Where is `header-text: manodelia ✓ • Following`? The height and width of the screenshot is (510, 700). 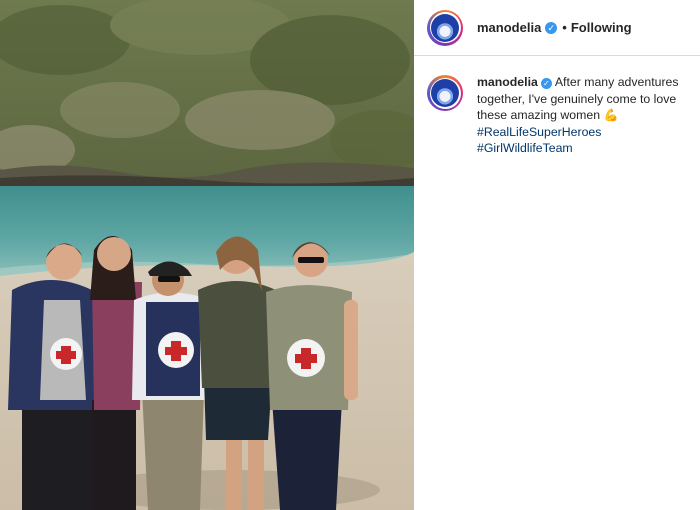
header-text: manodelia ✓ • Following is located at coordinates (554, 27).